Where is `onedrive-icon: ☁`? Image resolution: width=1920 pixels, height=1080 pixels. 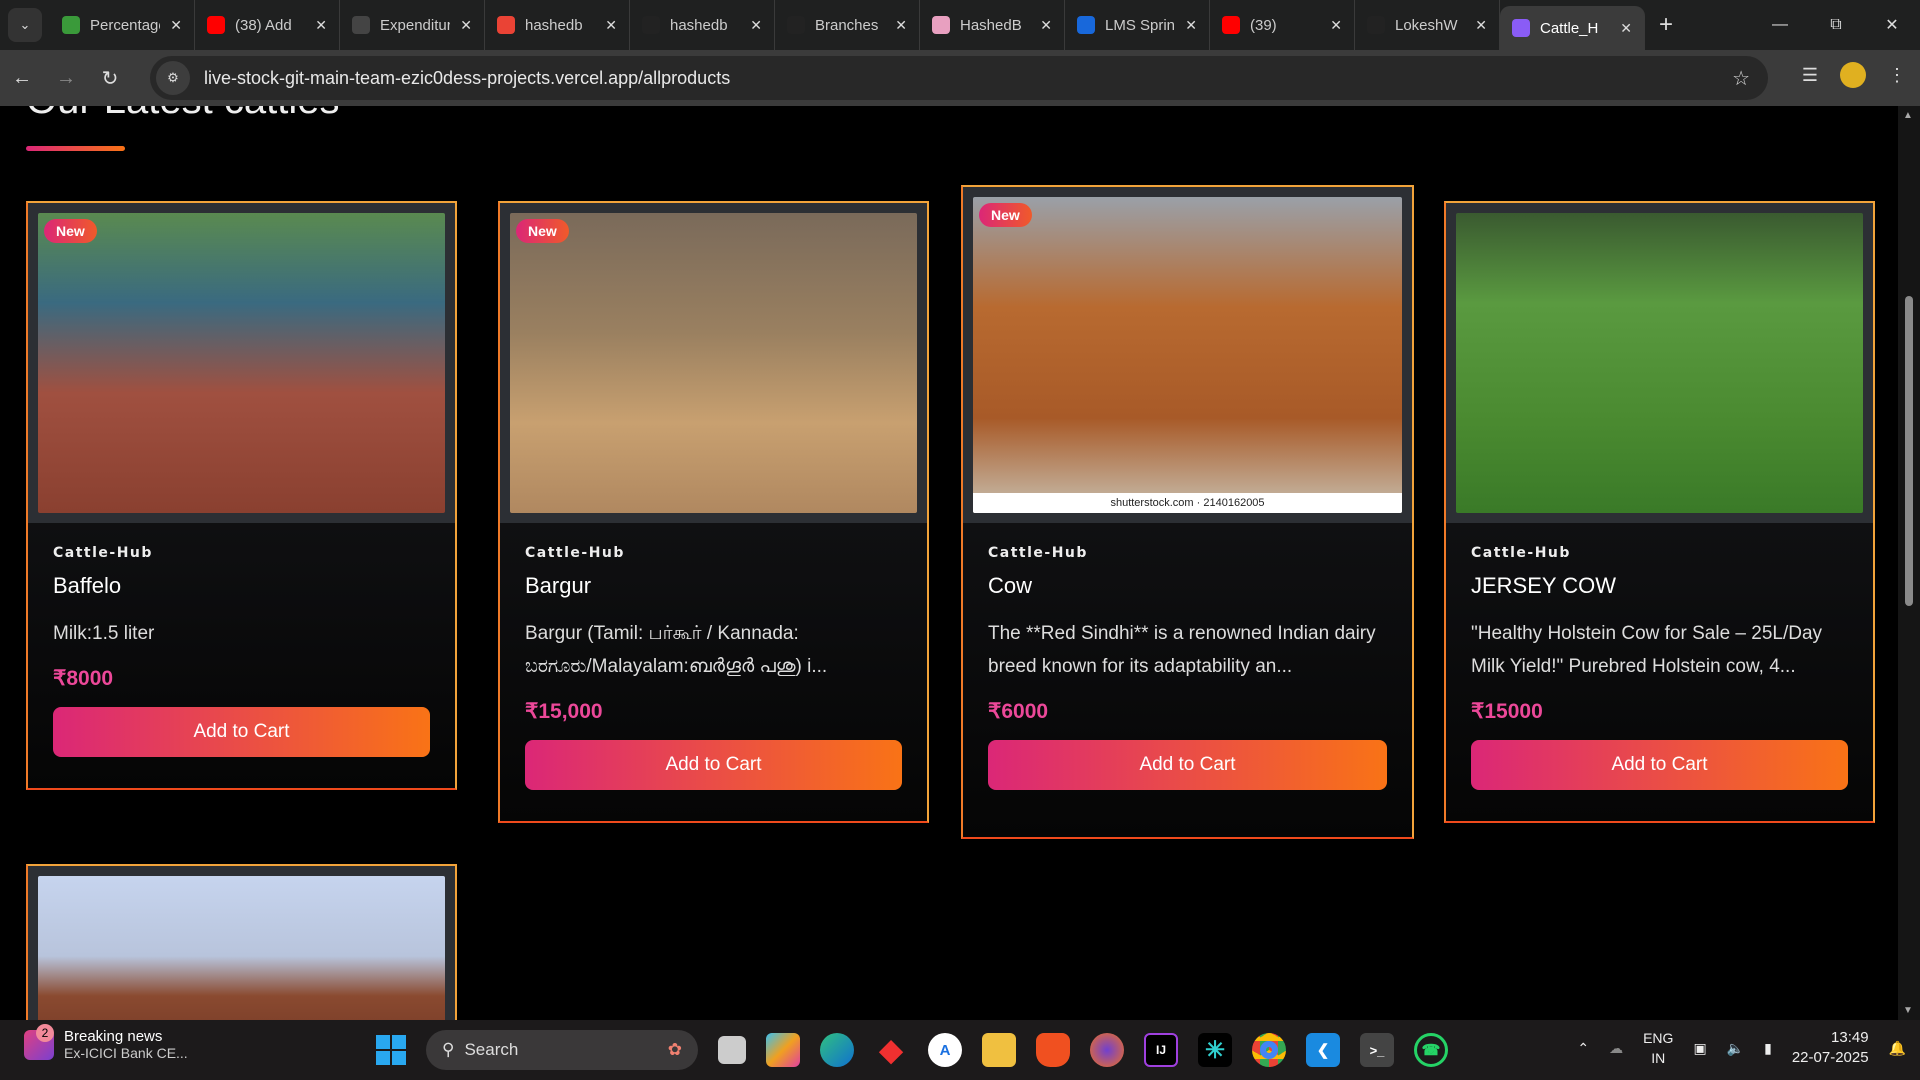 onedrive-icon: ☁ is located at coordinates (1616, 1048).